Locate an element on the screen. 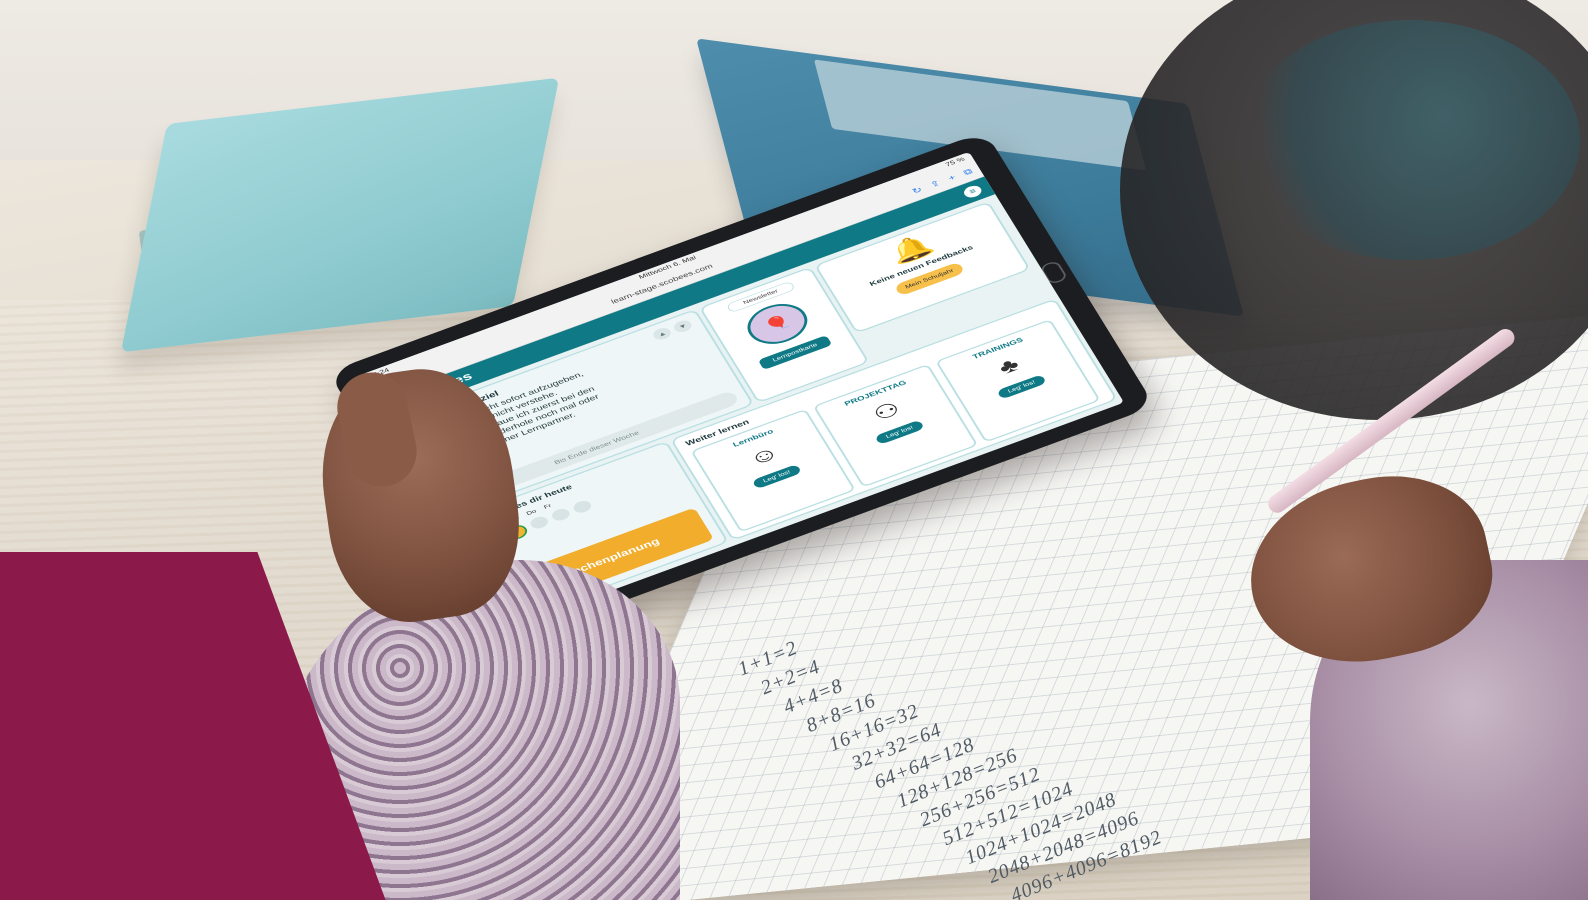  tabs-icon: ⧉ is located at coordinates (967, 171).